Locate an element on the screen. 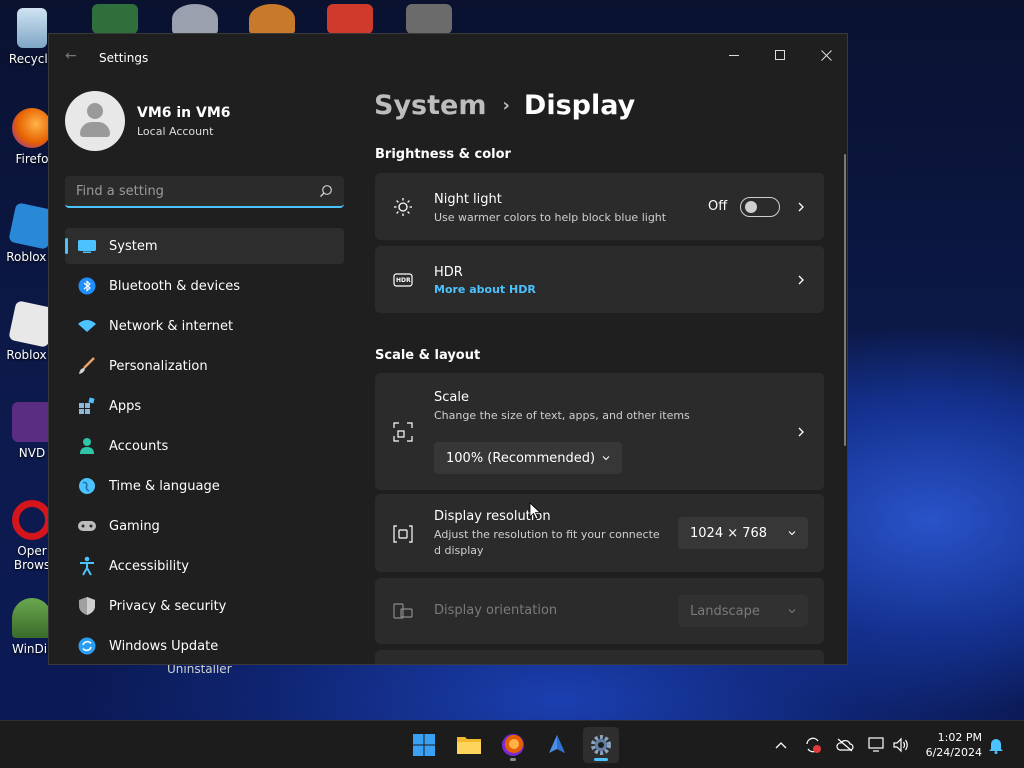 The width and height of the screenshot is (1024, 768). settings-icon is located at coordinates (601, 745).